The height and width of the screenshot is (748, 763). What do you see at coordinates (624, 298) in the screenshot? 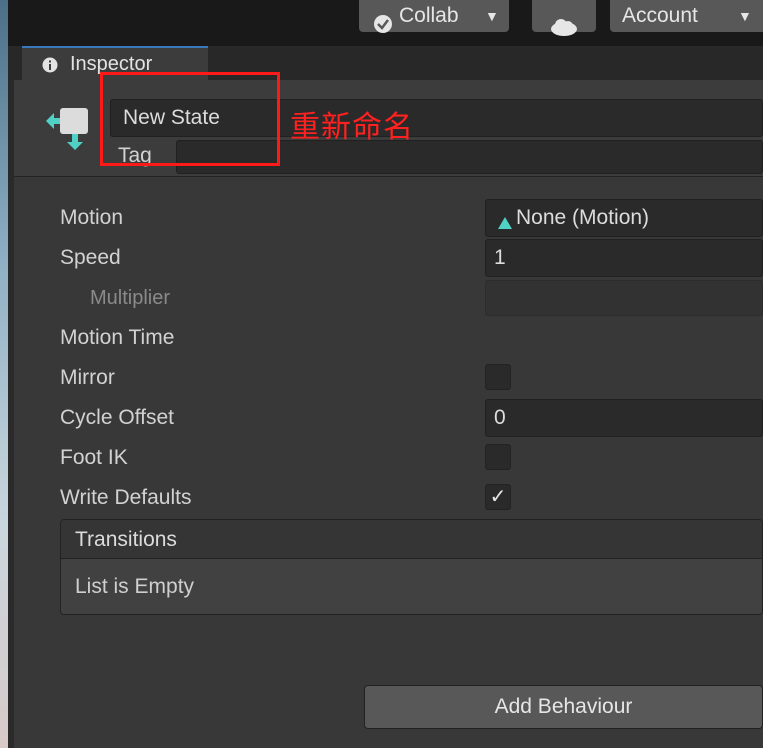
I see `multiplier-field` at bounding box center [624, 298].